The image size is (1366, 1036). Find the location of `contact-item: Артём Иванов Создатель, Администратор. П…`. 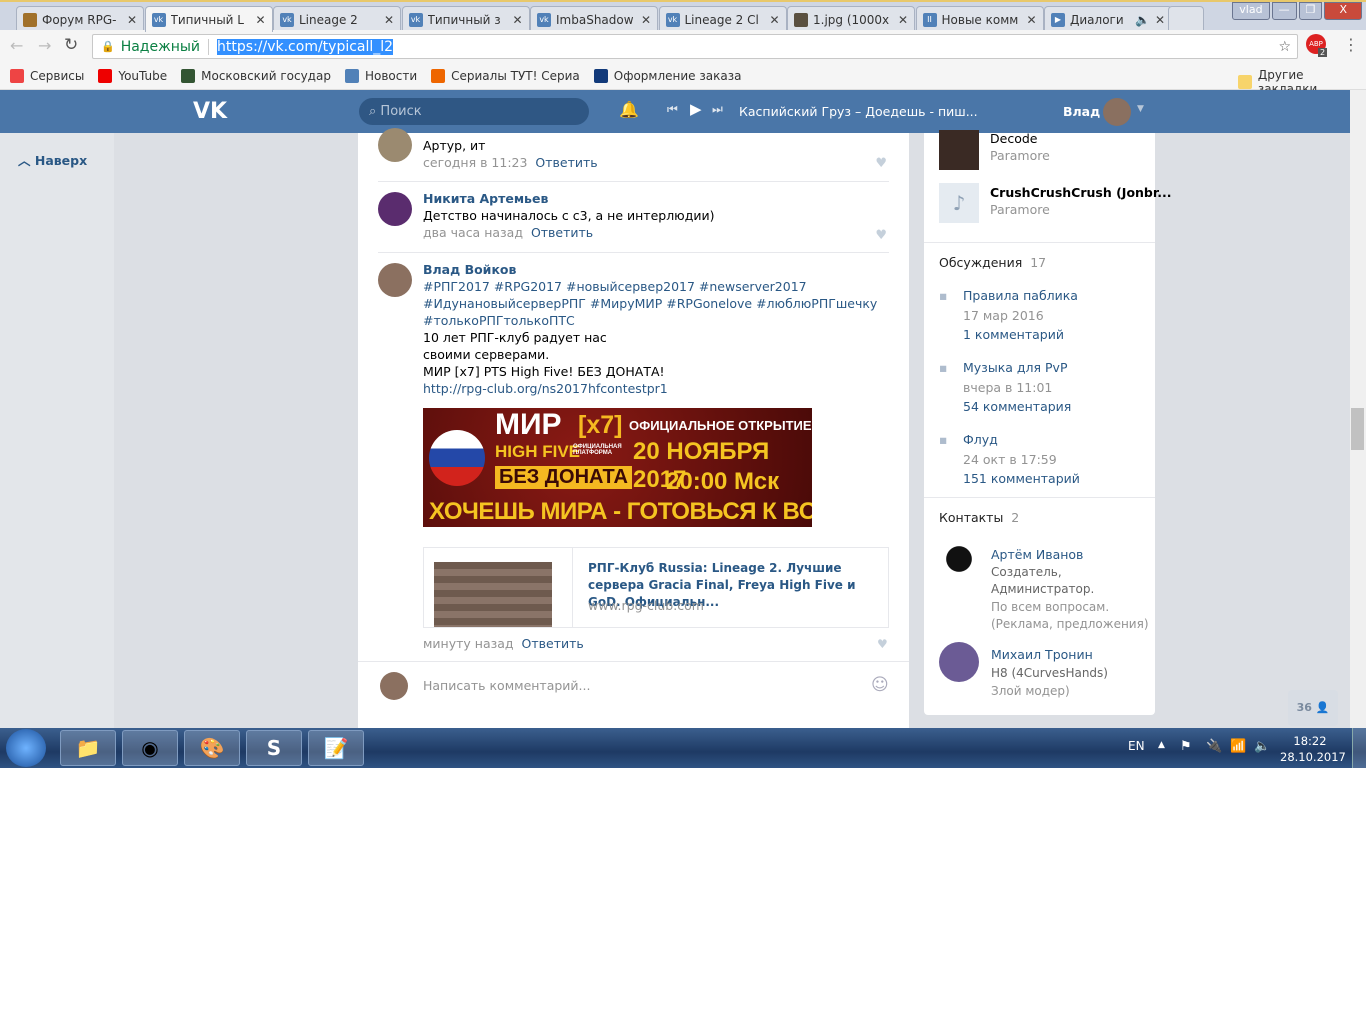

contact-item: Артём Иванов Создатель, Администратор. П… is located at coordinates (1070, 589).